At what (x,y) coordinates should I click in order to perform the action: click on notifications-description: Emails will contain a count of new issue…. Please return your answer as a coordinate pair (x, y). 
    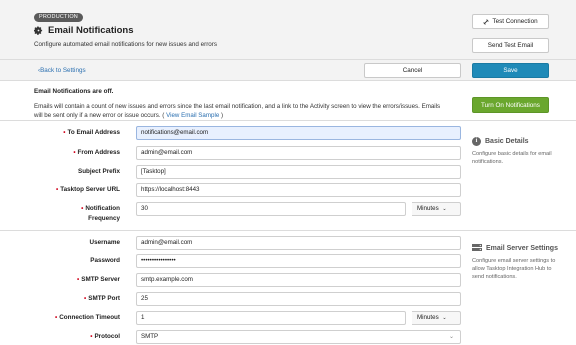
    Looking at the image, I should click on (240, 111).